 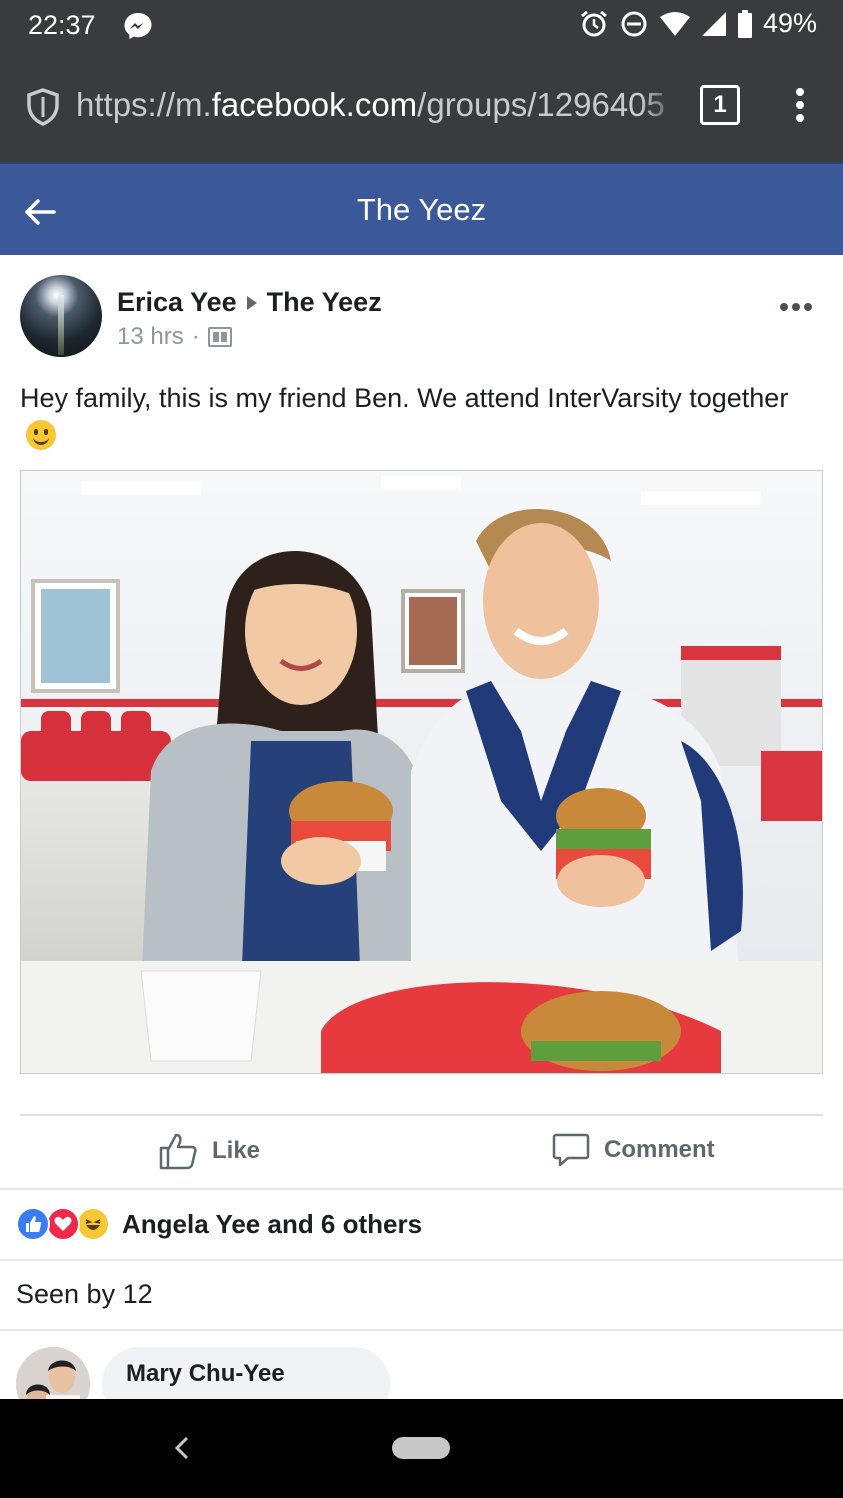 What do you see at coordinates (236, 1150) in the screenshot?
I see `like-label: Like` at bounding box center [236, 1150].